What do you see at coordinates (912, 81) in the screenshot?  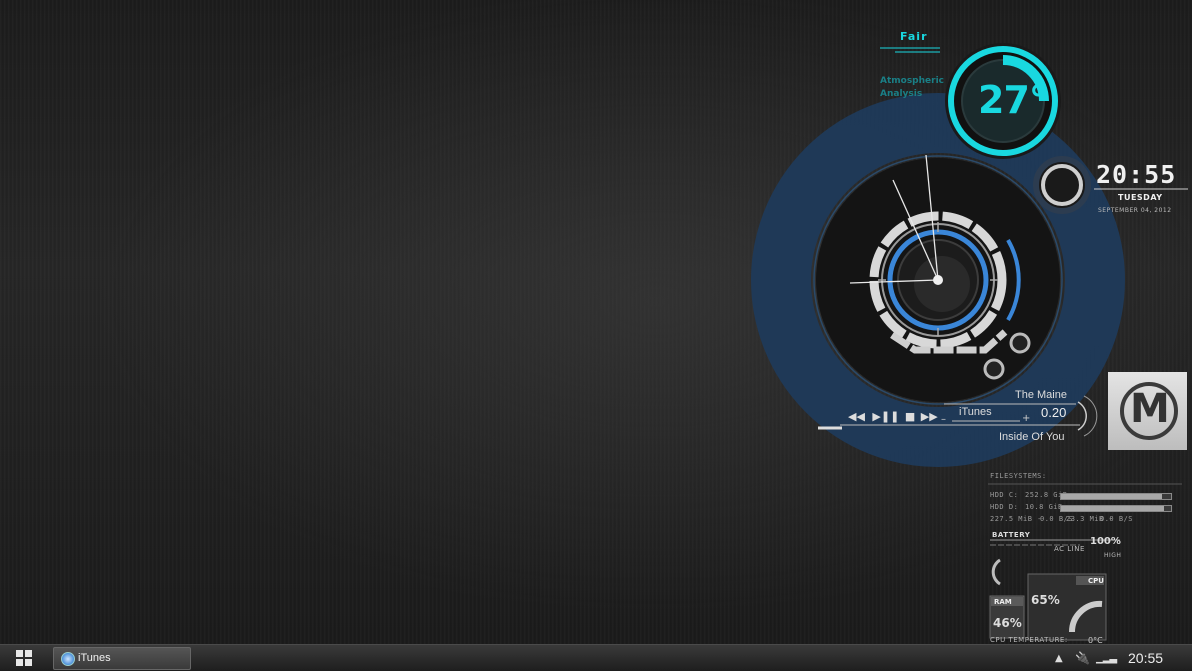 I see `weather-caption-1: Atmospheric` at bounding box center [912, 81].